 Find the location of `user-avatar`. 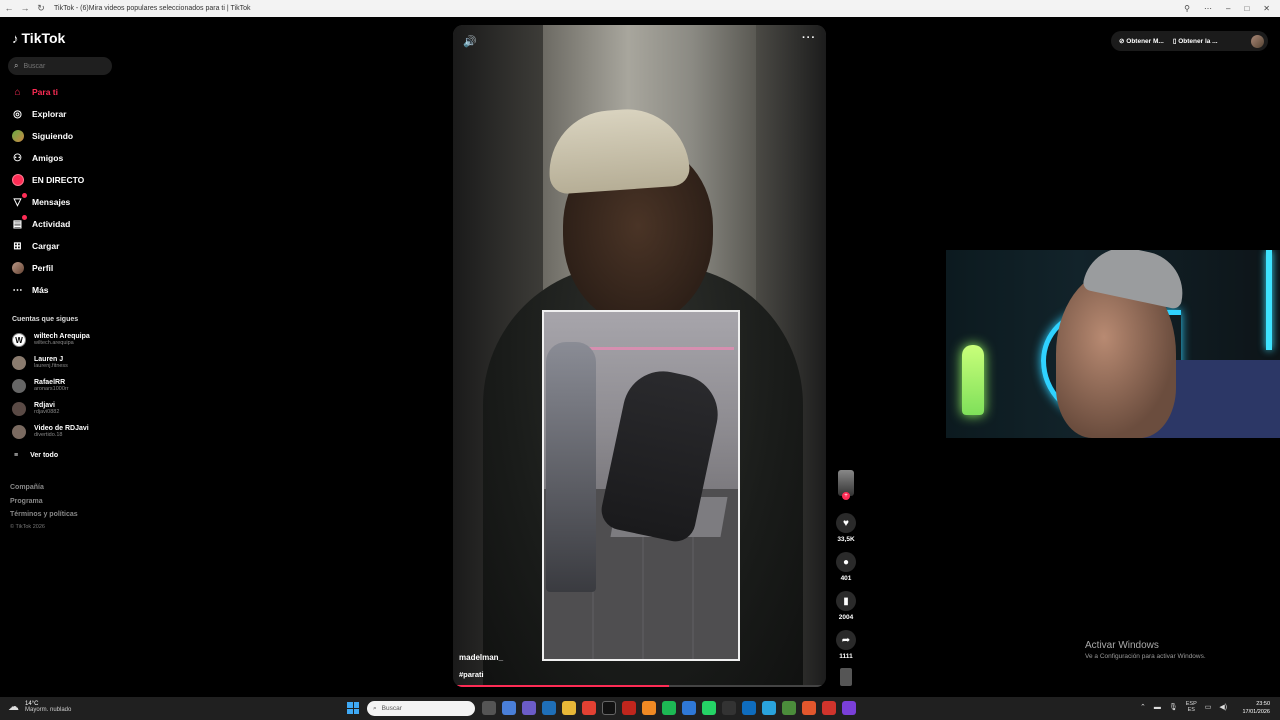

user-avatar is located at coordinates (1257, 41).